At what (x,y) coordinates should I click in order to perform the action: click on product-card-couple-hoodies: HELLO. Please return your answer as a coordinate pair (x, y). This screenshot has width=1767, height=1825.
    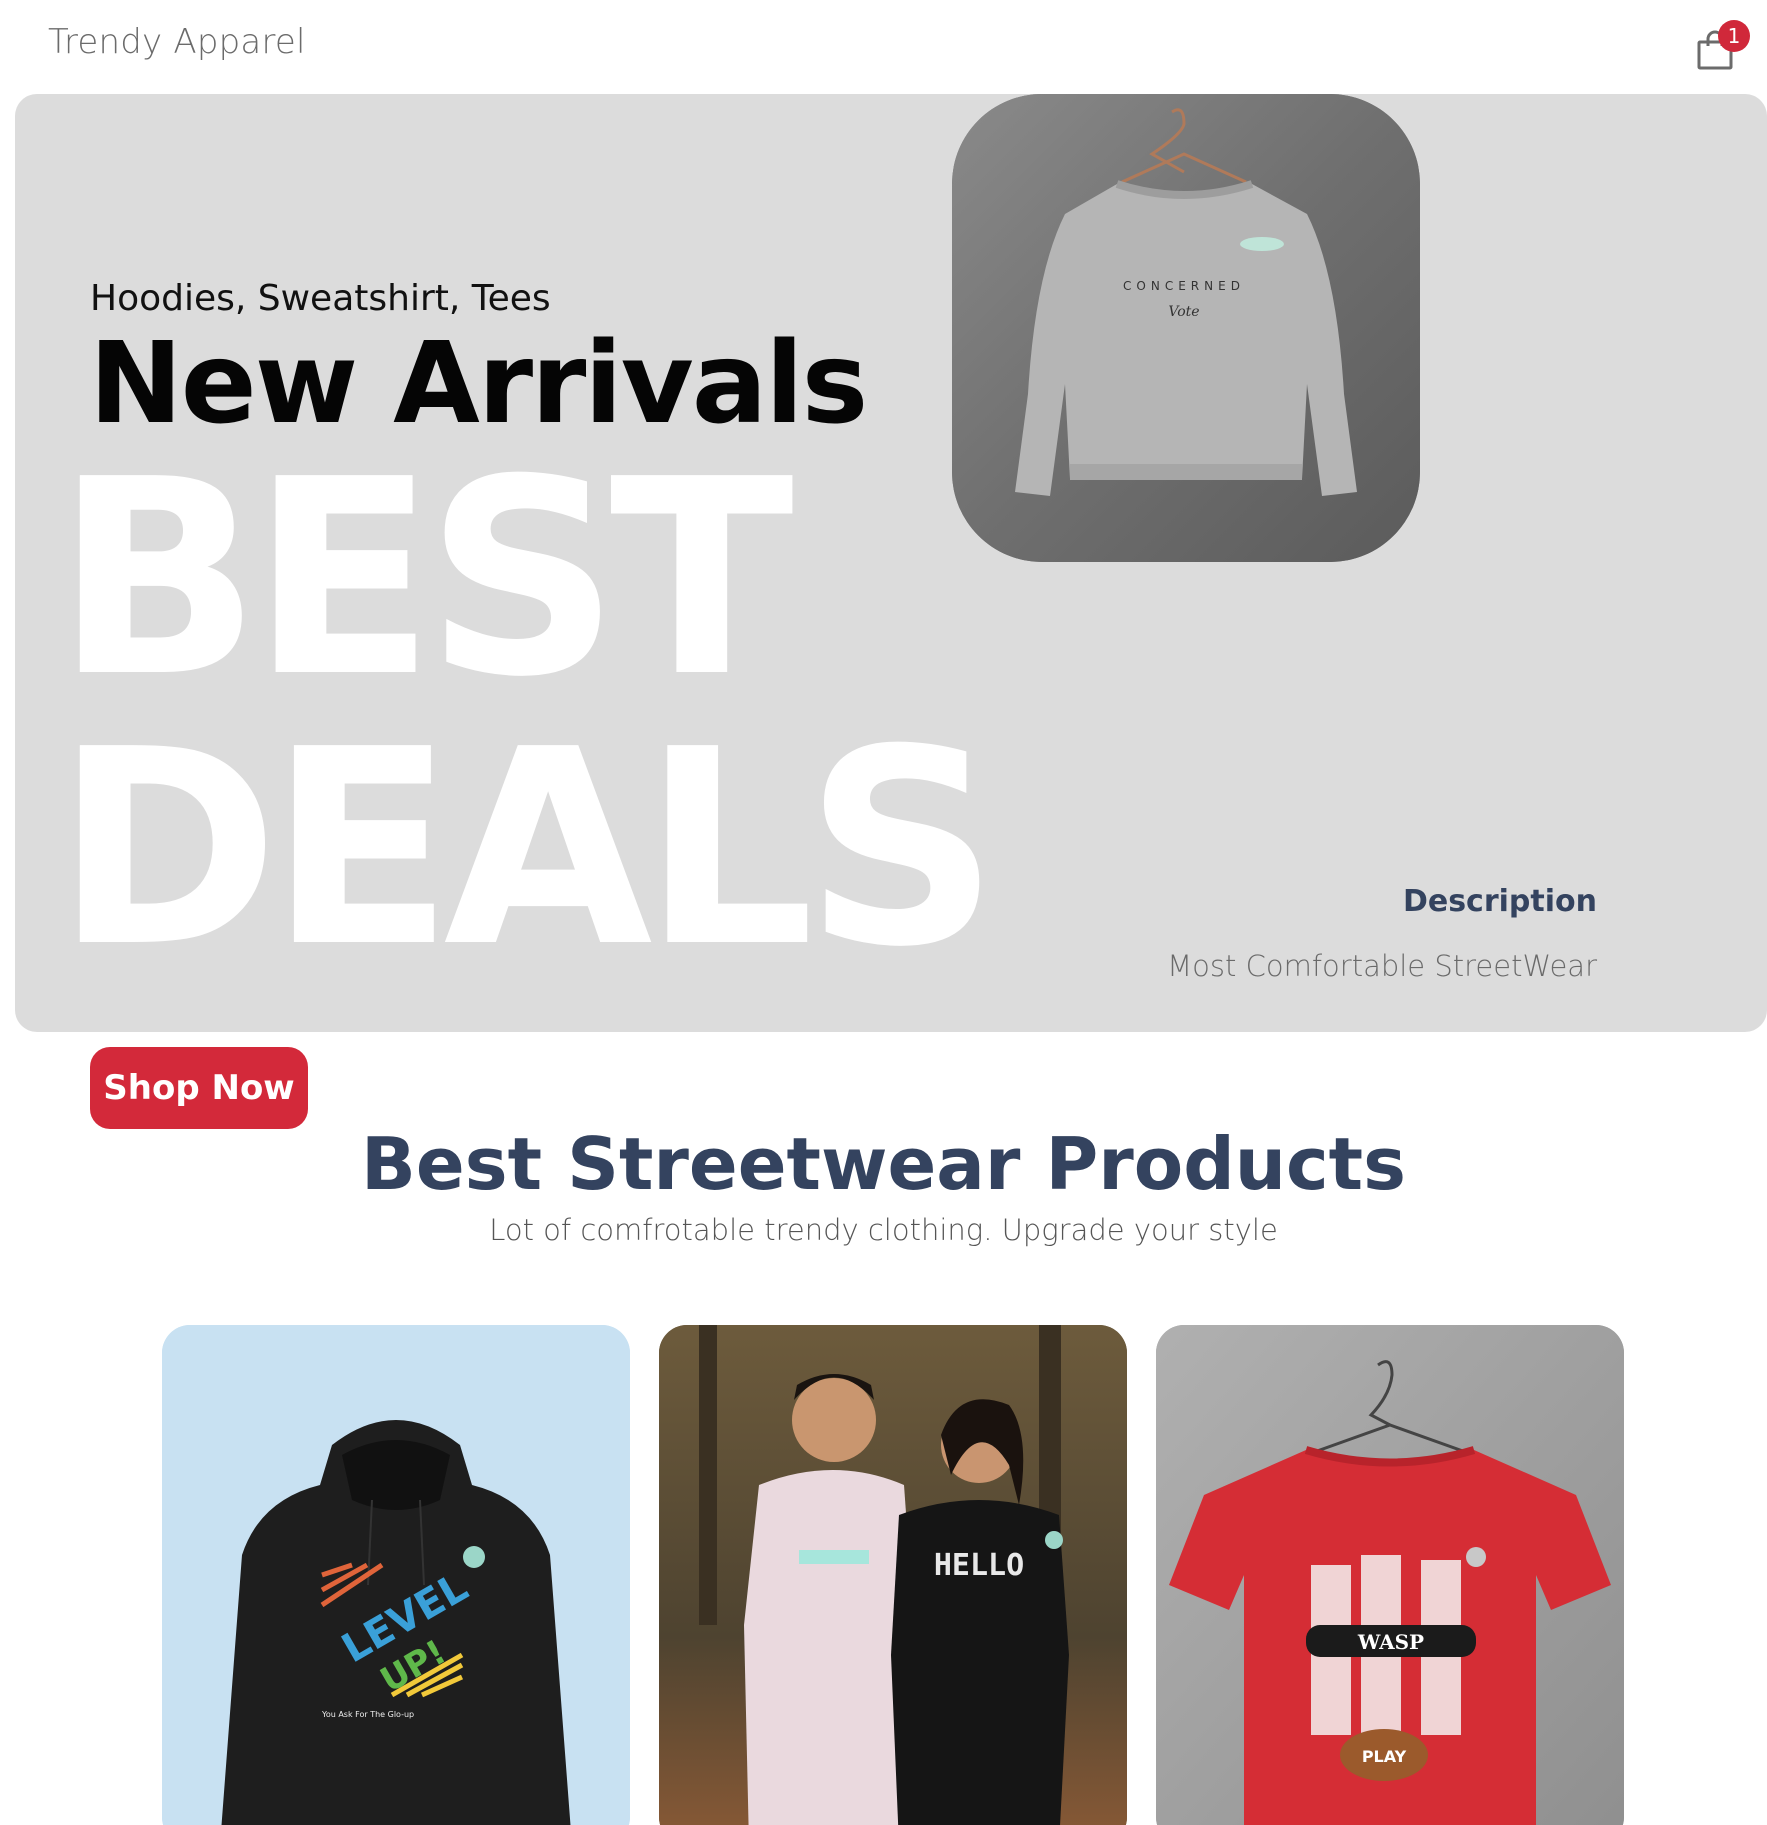
    Looking at the image, I should click on (893, 1575).